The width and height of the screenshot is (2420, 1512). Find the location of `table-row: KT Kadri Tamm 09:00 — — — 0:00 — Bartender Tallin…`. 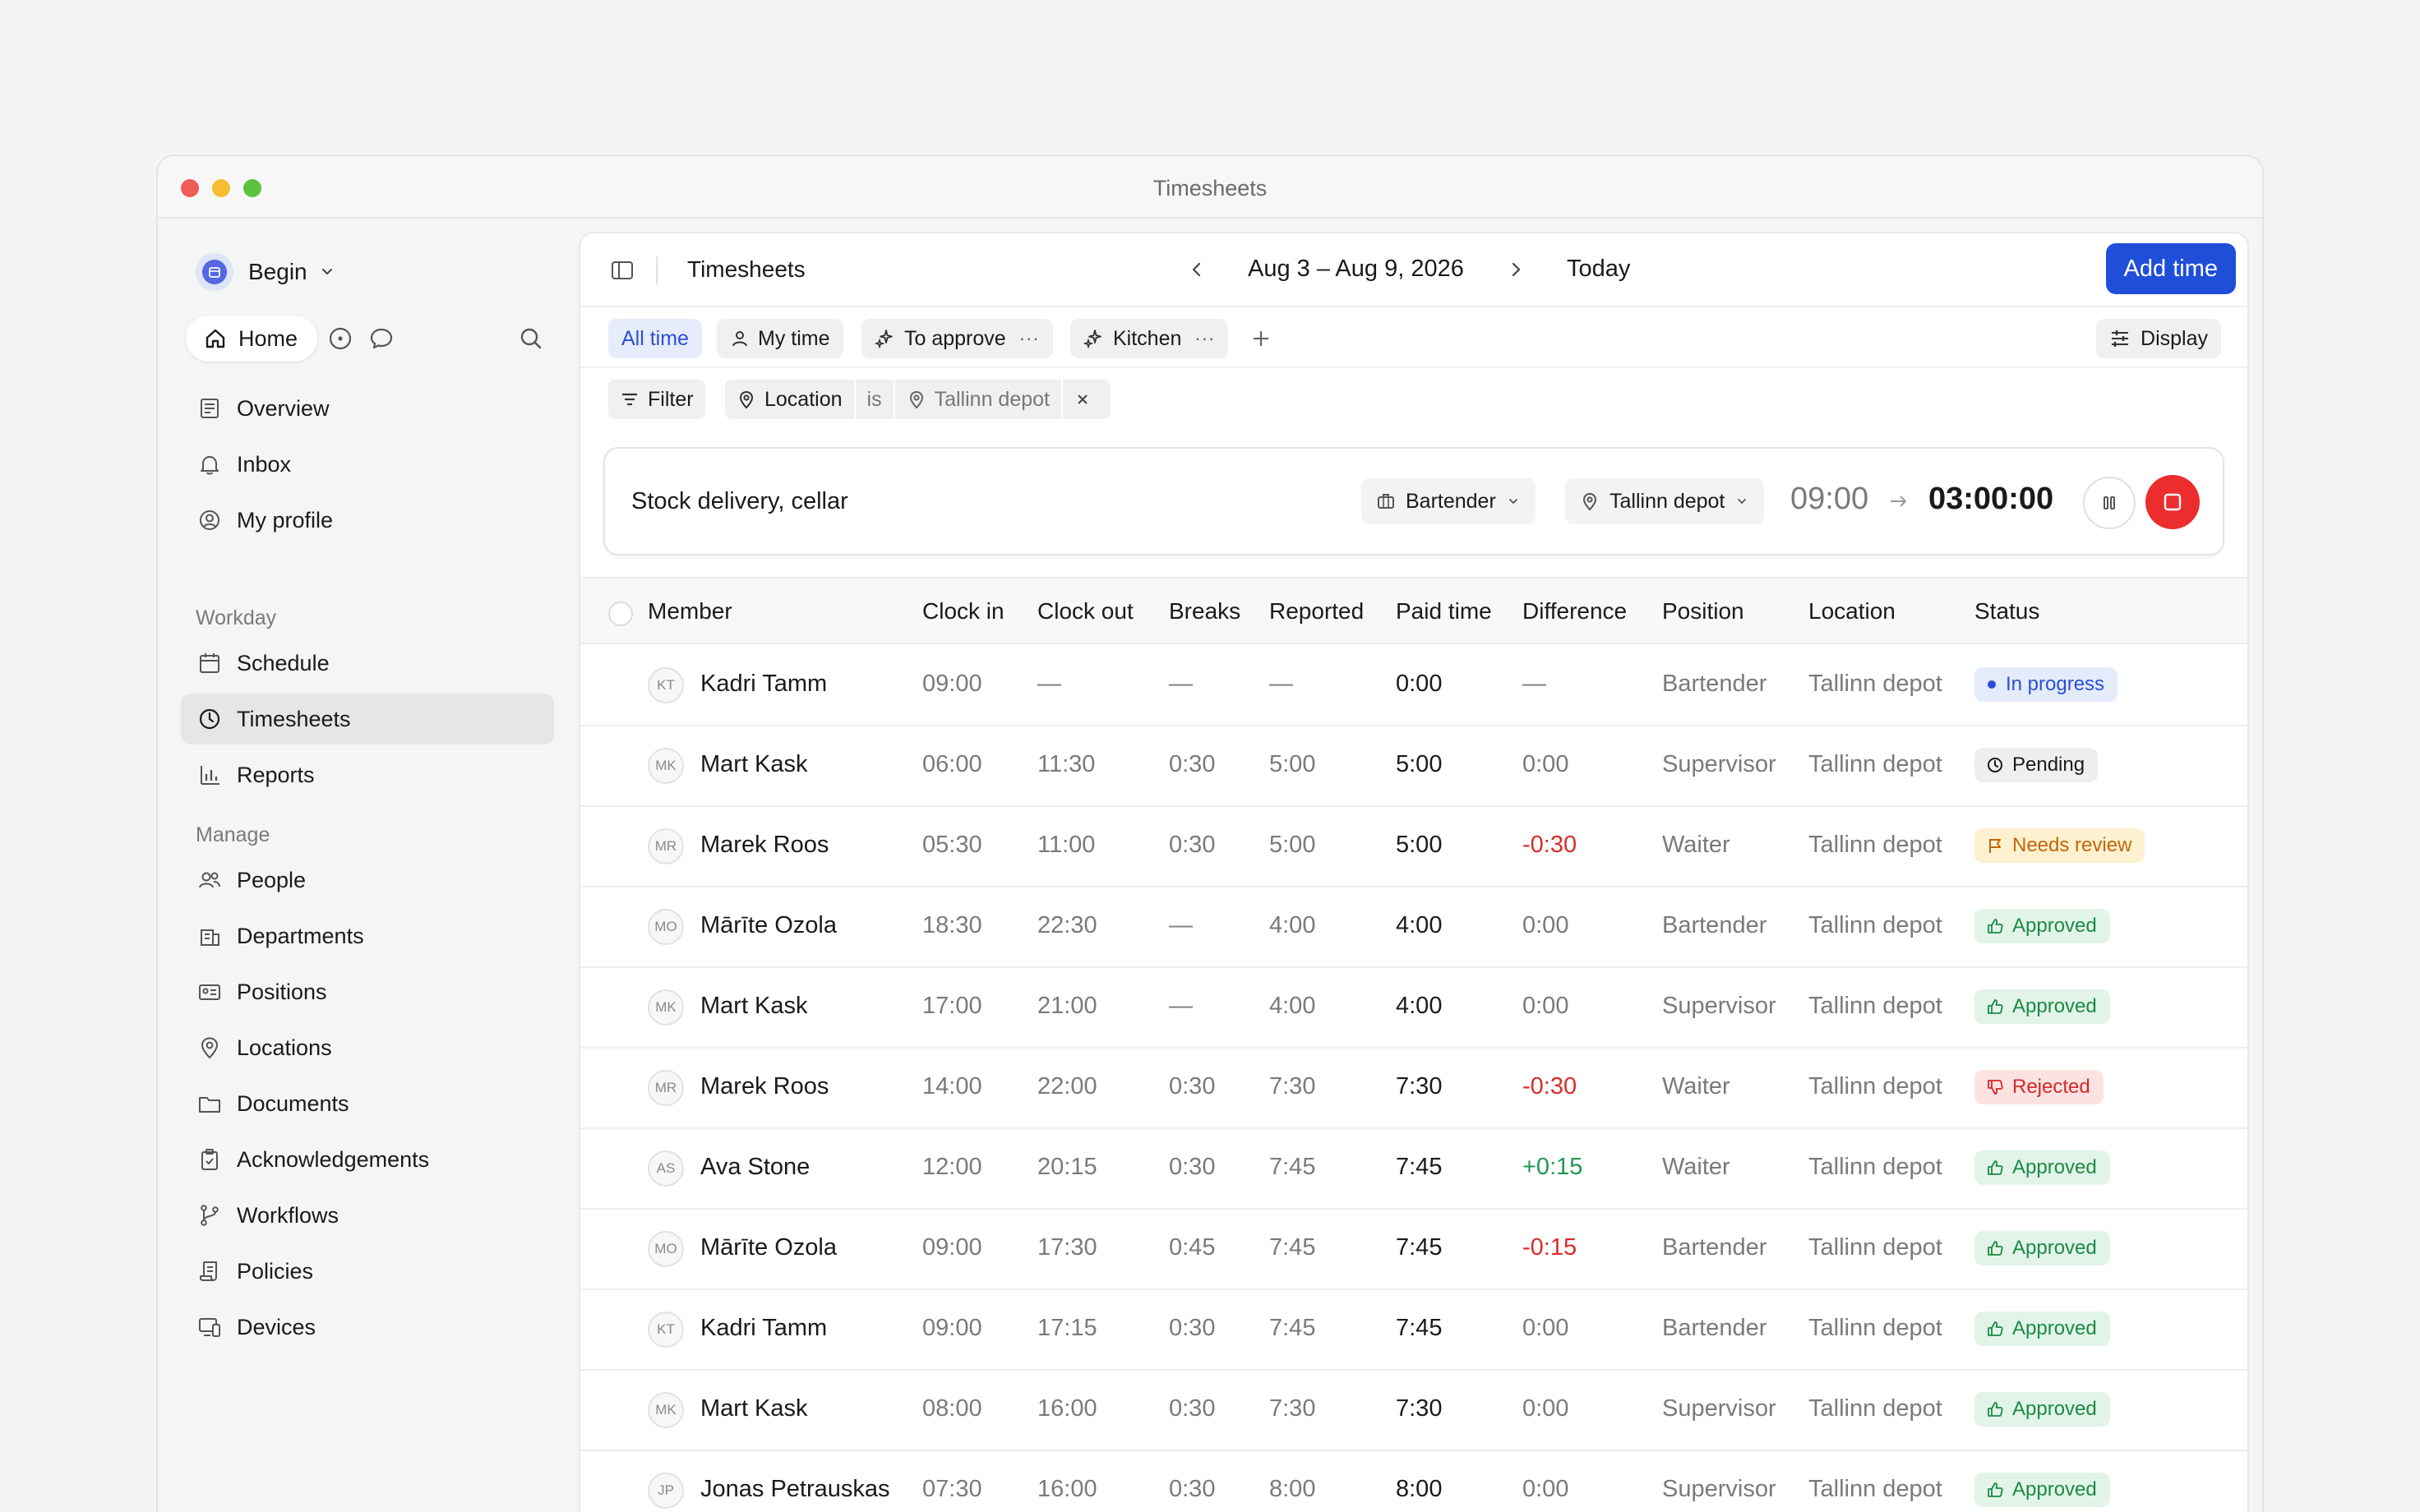

table-row: KT Kadri Tamm 09:00 — — — 0:00 — Bartender Tallin… is located at coordinates (1413, 686).